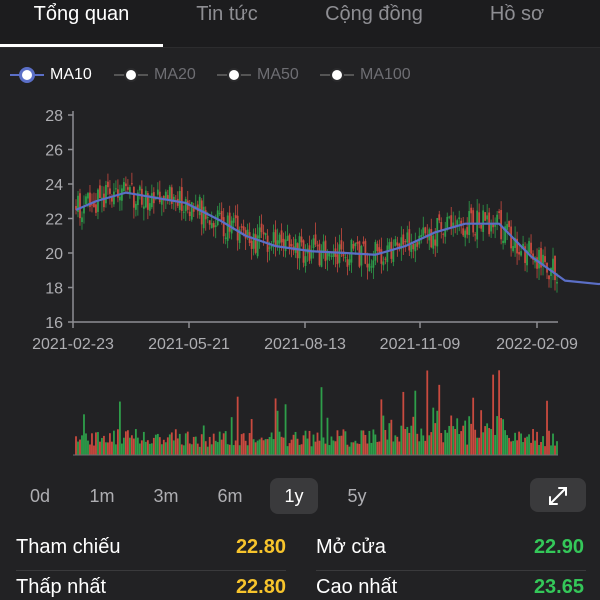  Describe the element at coordinates (374, 22) in the screenshot. I see `tab-community: Cộng đồng` at that location.